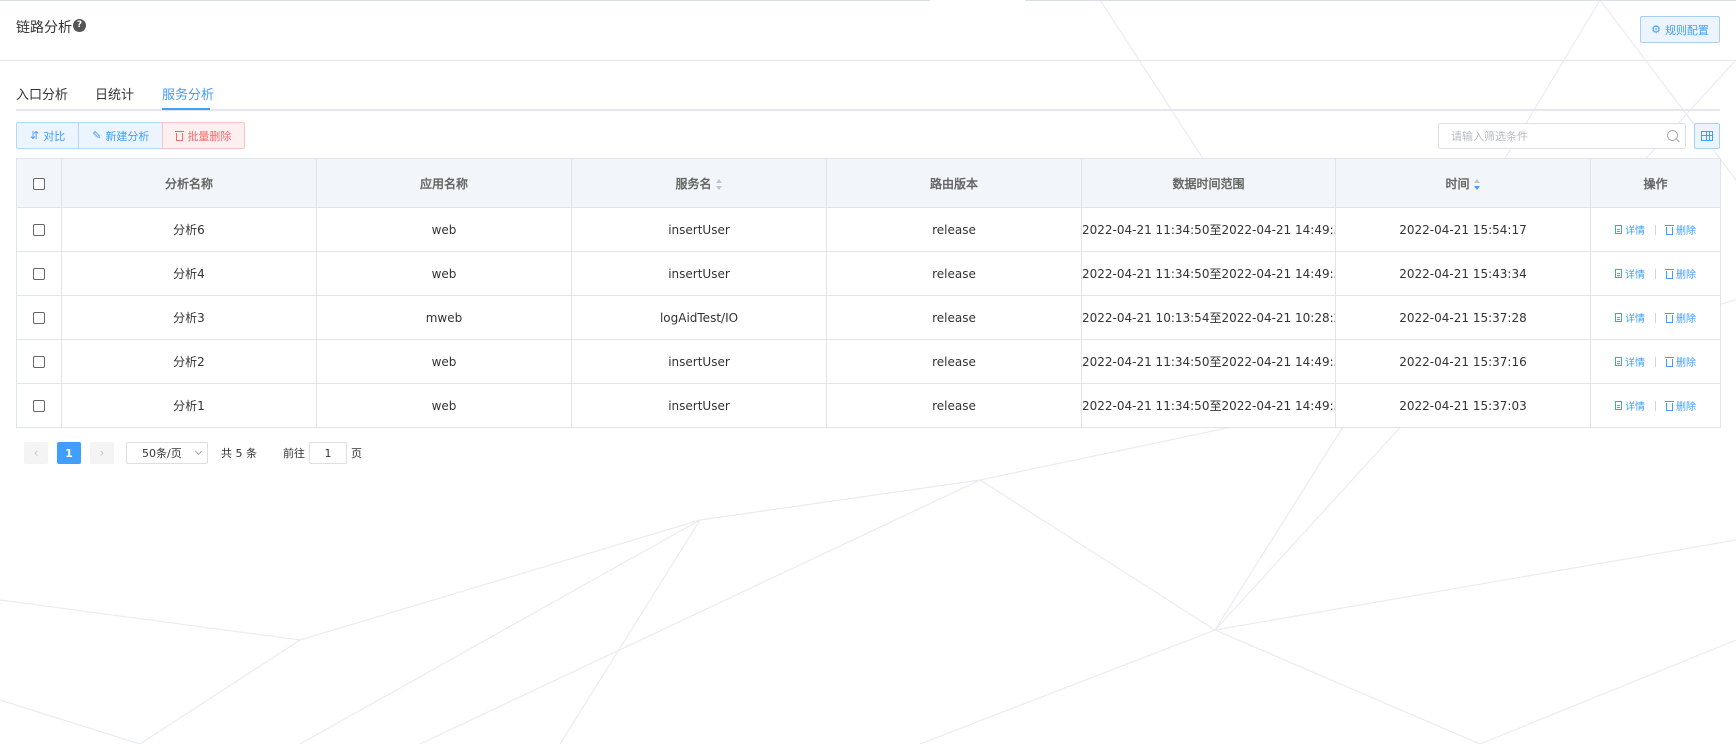 The image size is (1736, 744). I want to click on page-size-select: 50条/页, so click(167, 453).